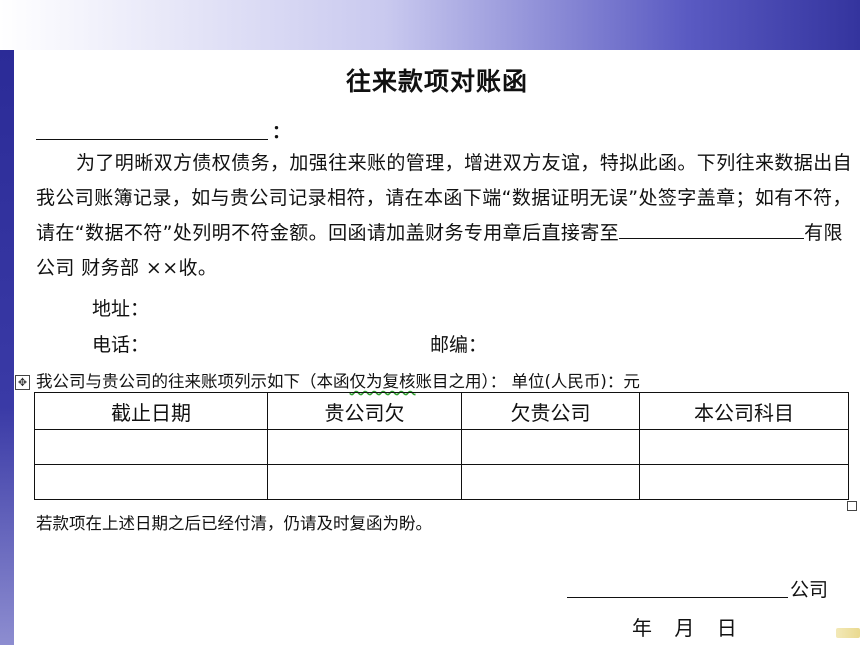  I want to click on table-intro: 我公司与贵公司的往来账项列示如下（本函仅为复核账目之用）： 单位(人民币)：元, so click(446, 380).